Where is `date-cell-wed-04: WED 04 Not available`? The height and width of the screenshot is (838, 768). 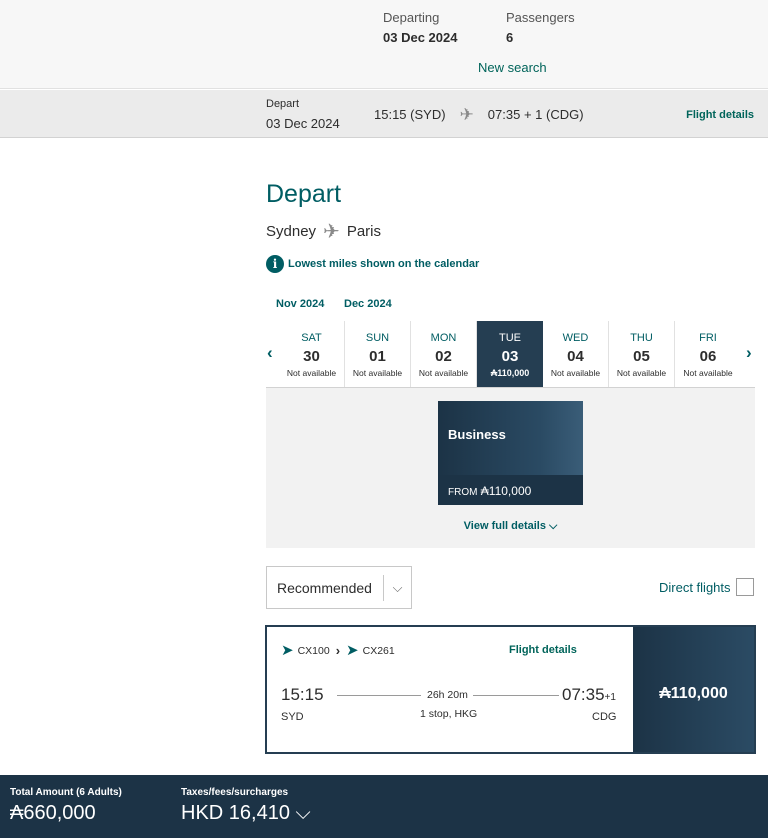 date-cell-wed-04: WED 04 Not available is located at coordinates (576, 354).